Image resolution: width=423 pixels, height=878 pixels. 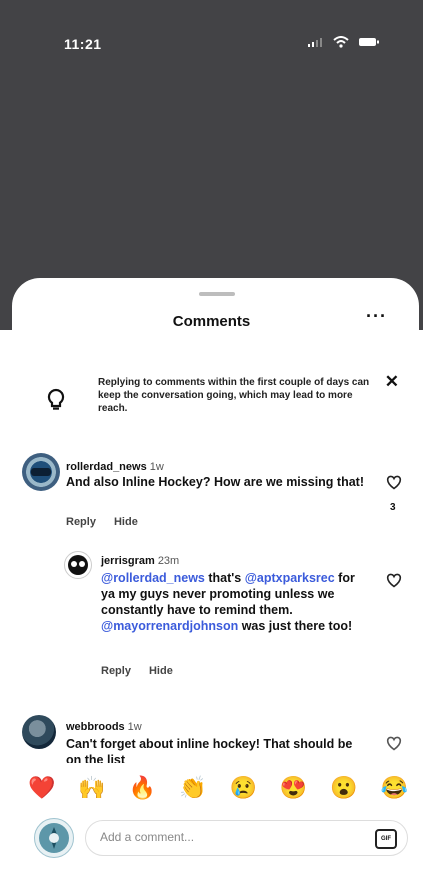 What do you see at coordinates (315, 42) in the screenshot?
I see `signal-icon` at bounding box center [315, 42].